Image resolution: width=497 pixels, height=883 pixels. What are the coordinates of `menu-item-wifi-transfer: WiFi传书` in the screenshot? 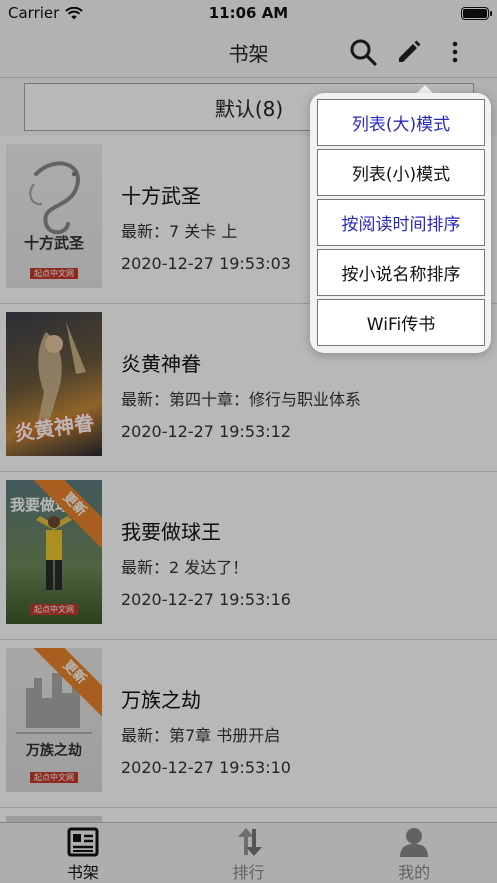 It's located at (401, 322).